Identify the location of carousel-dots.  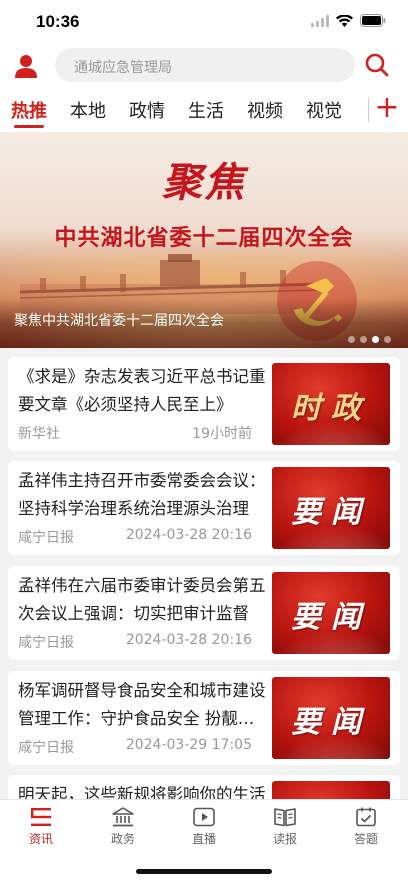
(369, 339).